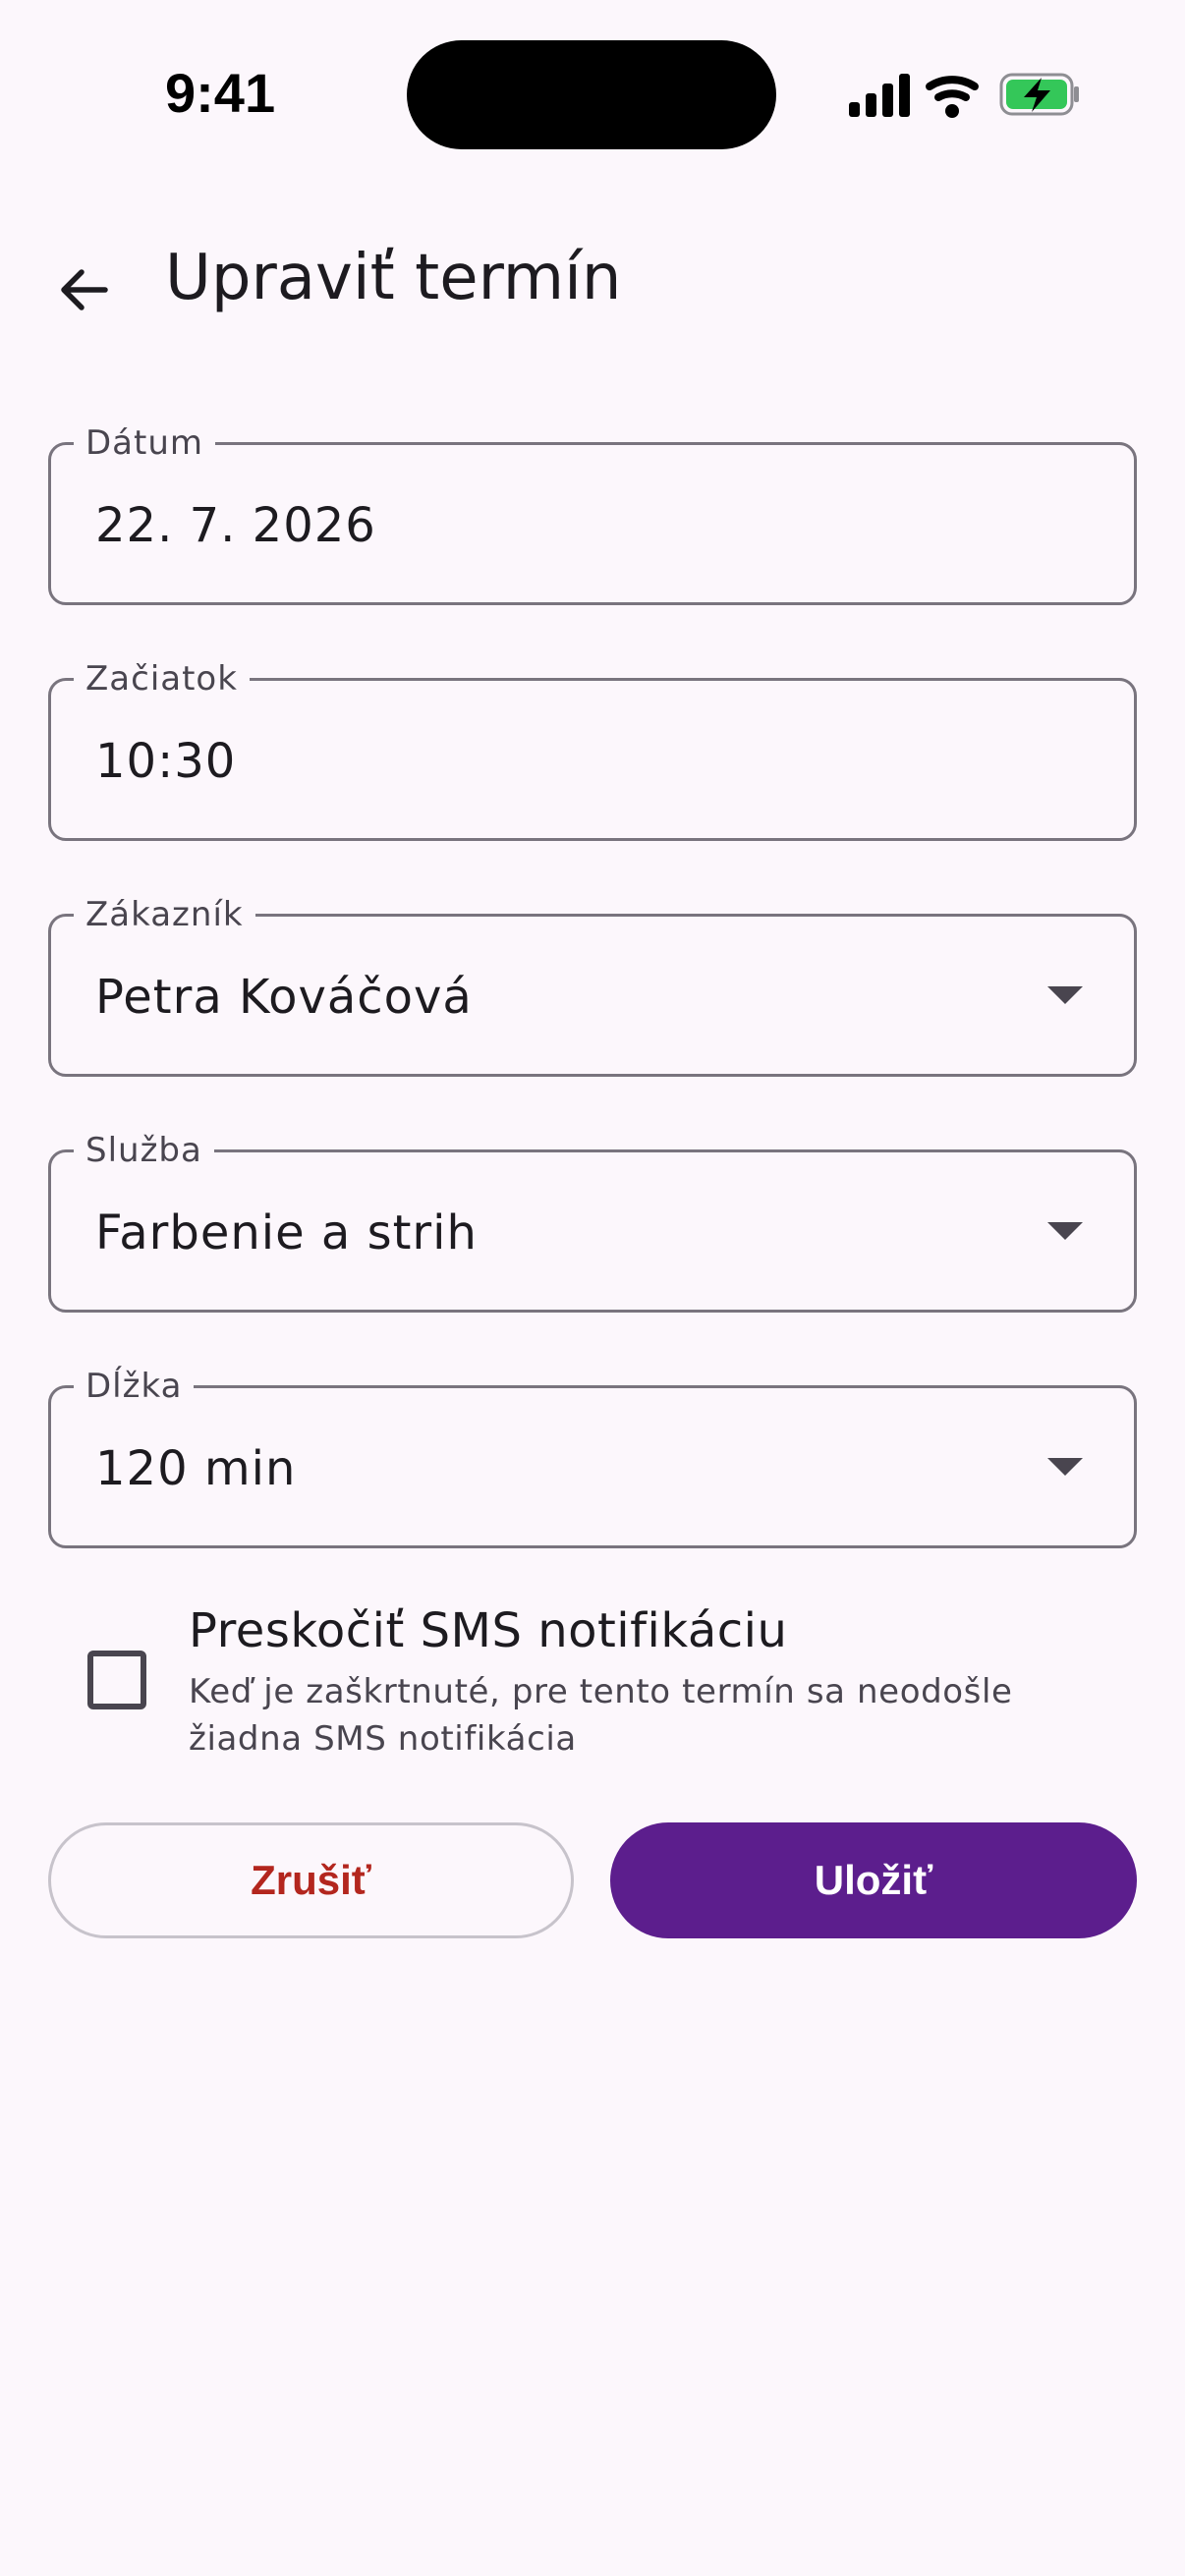 The width and height of the screenshot is (1185, 2576). I want to click on date-field-value: 22. 7. 2026, so click(236, 525).